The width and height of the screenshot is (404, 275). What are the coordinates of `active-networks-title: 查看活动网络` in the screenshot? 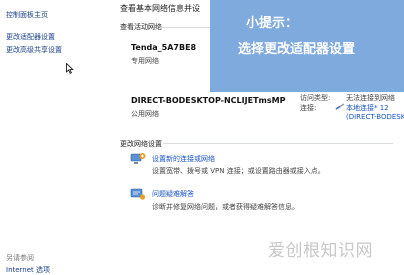 It's located at (141, 27).